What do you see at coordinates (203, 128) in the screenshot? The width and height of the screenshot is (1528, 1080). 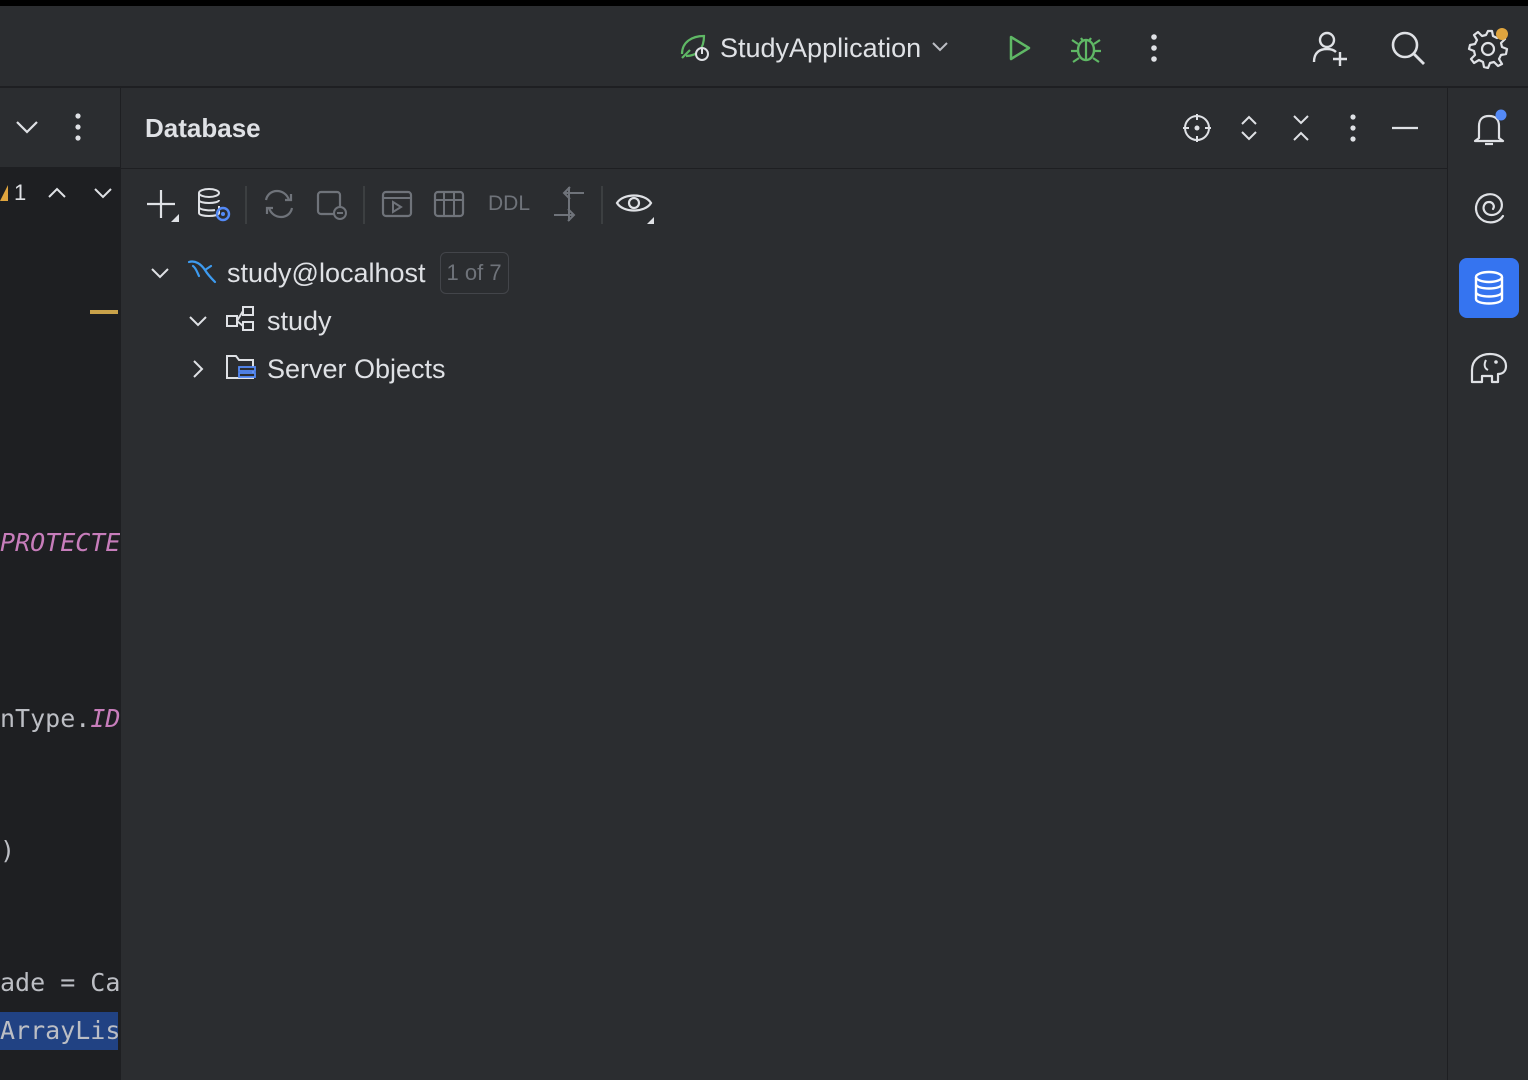 I see `panel-title: Database` at bounding box center [203, 128].